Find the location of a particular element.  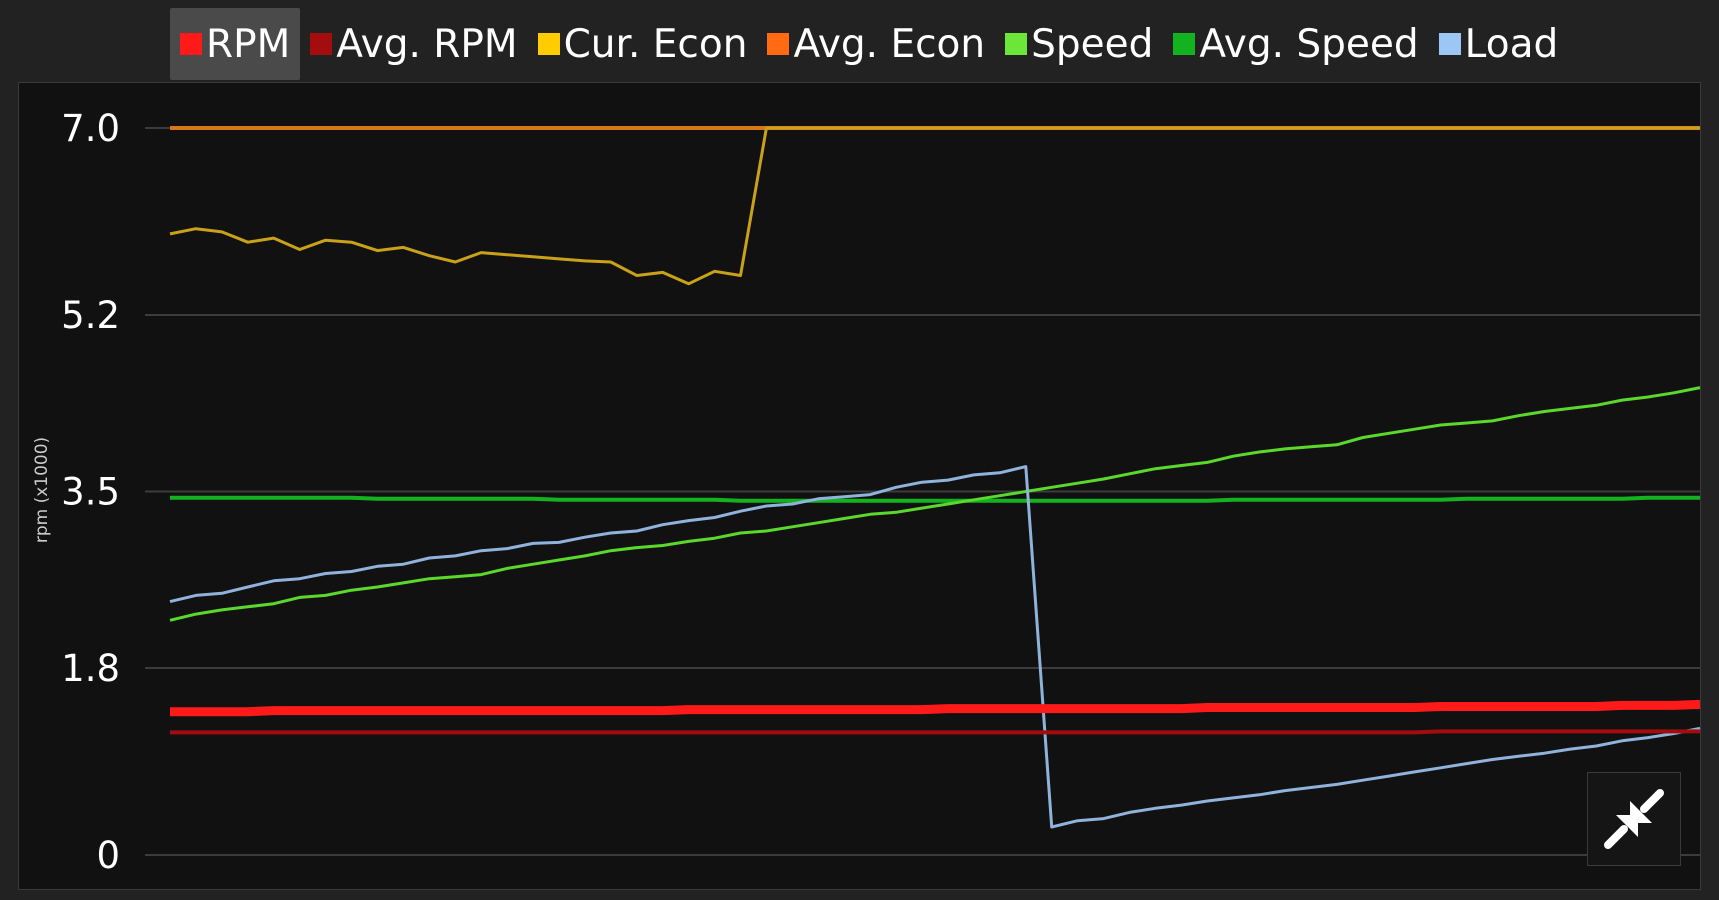

y-tick-label: 0 is located at coordinates (108, 855).